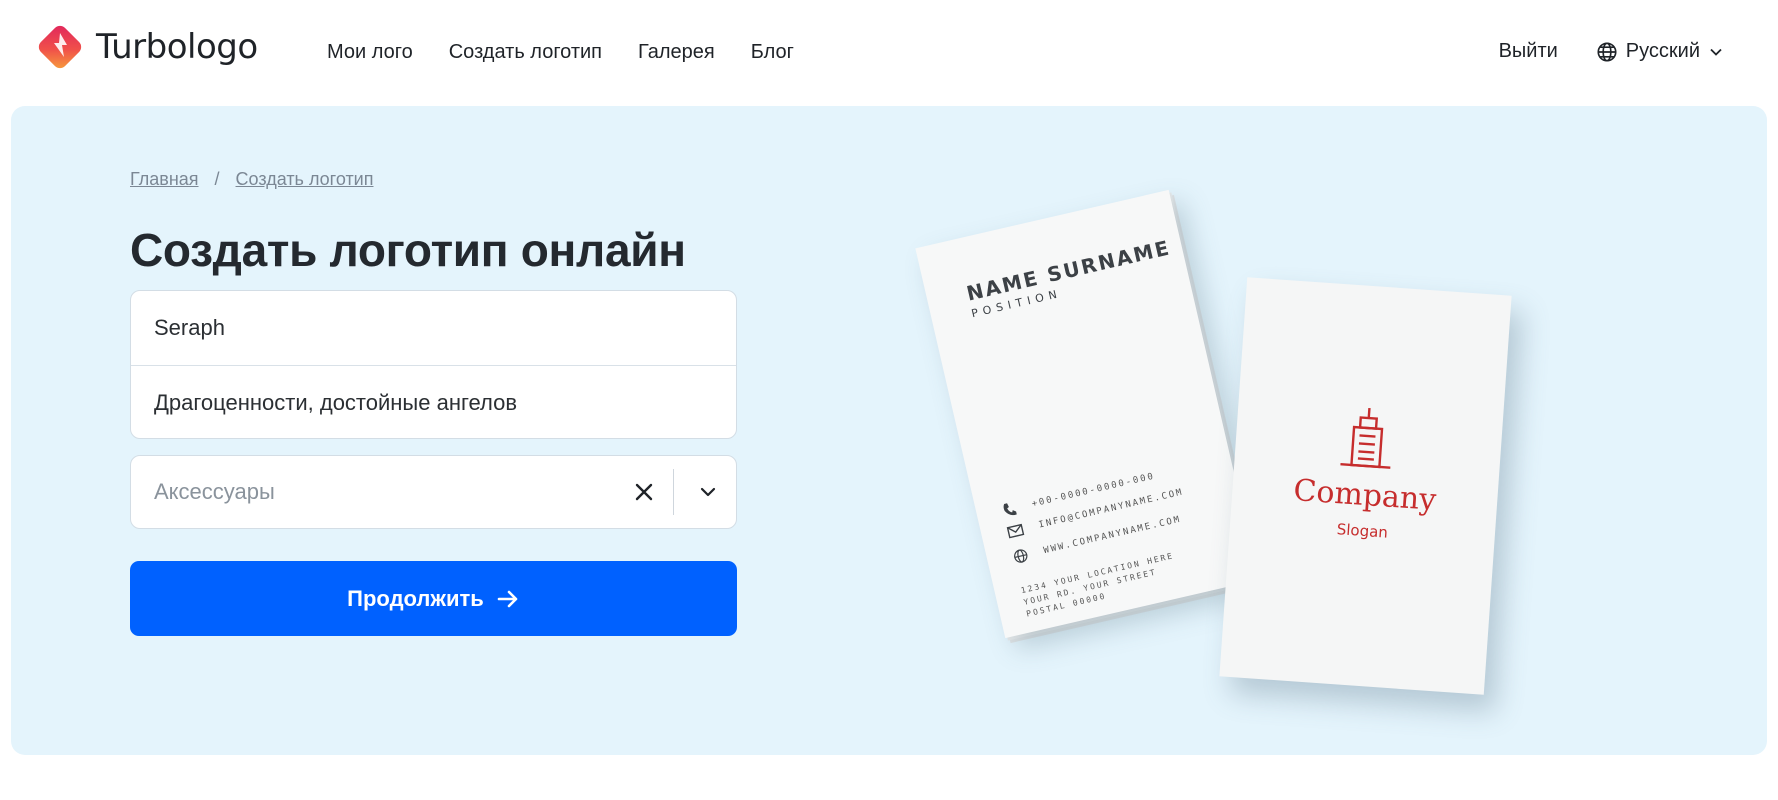 This screenshot has width=1778, height=800. I want to click on clear-selection-button, so click(644, 492).